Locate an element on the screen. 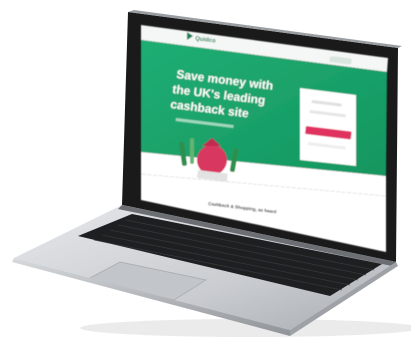  signup-card is located at coordinates (328, 127).